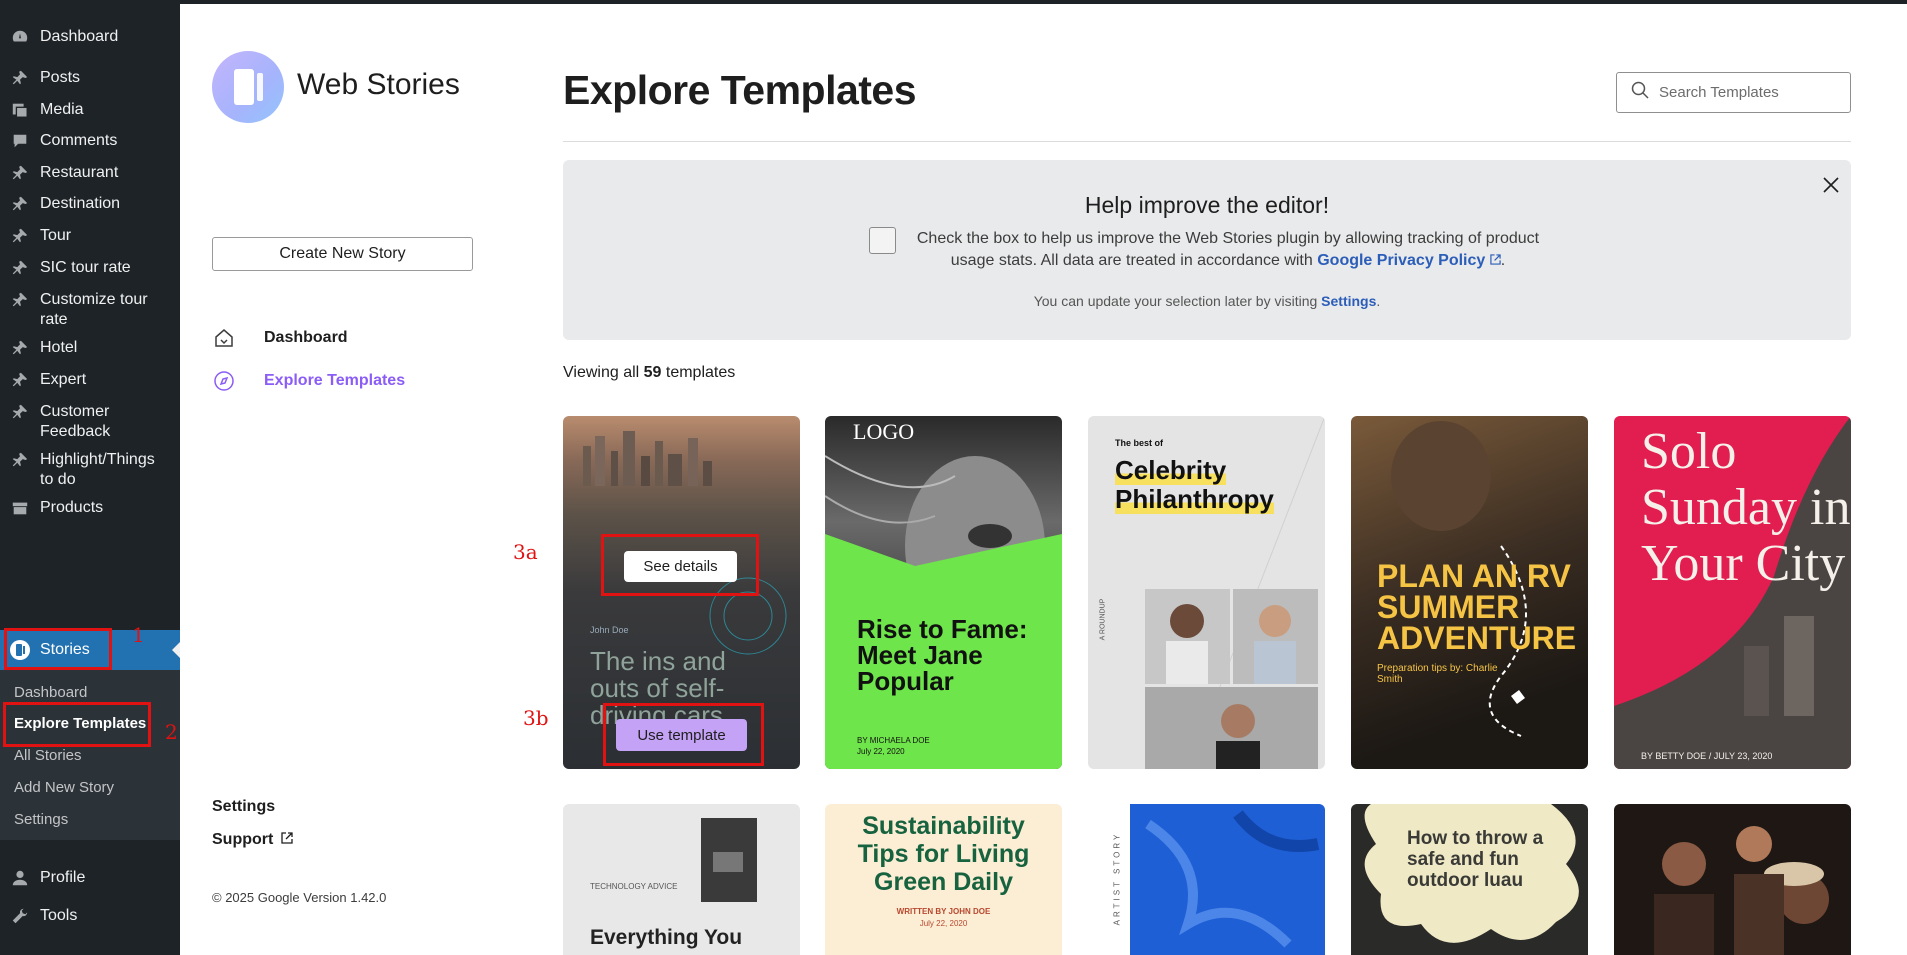 The width and height of the screenshot is (1907, 955). Describe the element at coordinates (176, 650) in the screenshot. I see `active-indicator` at that location.